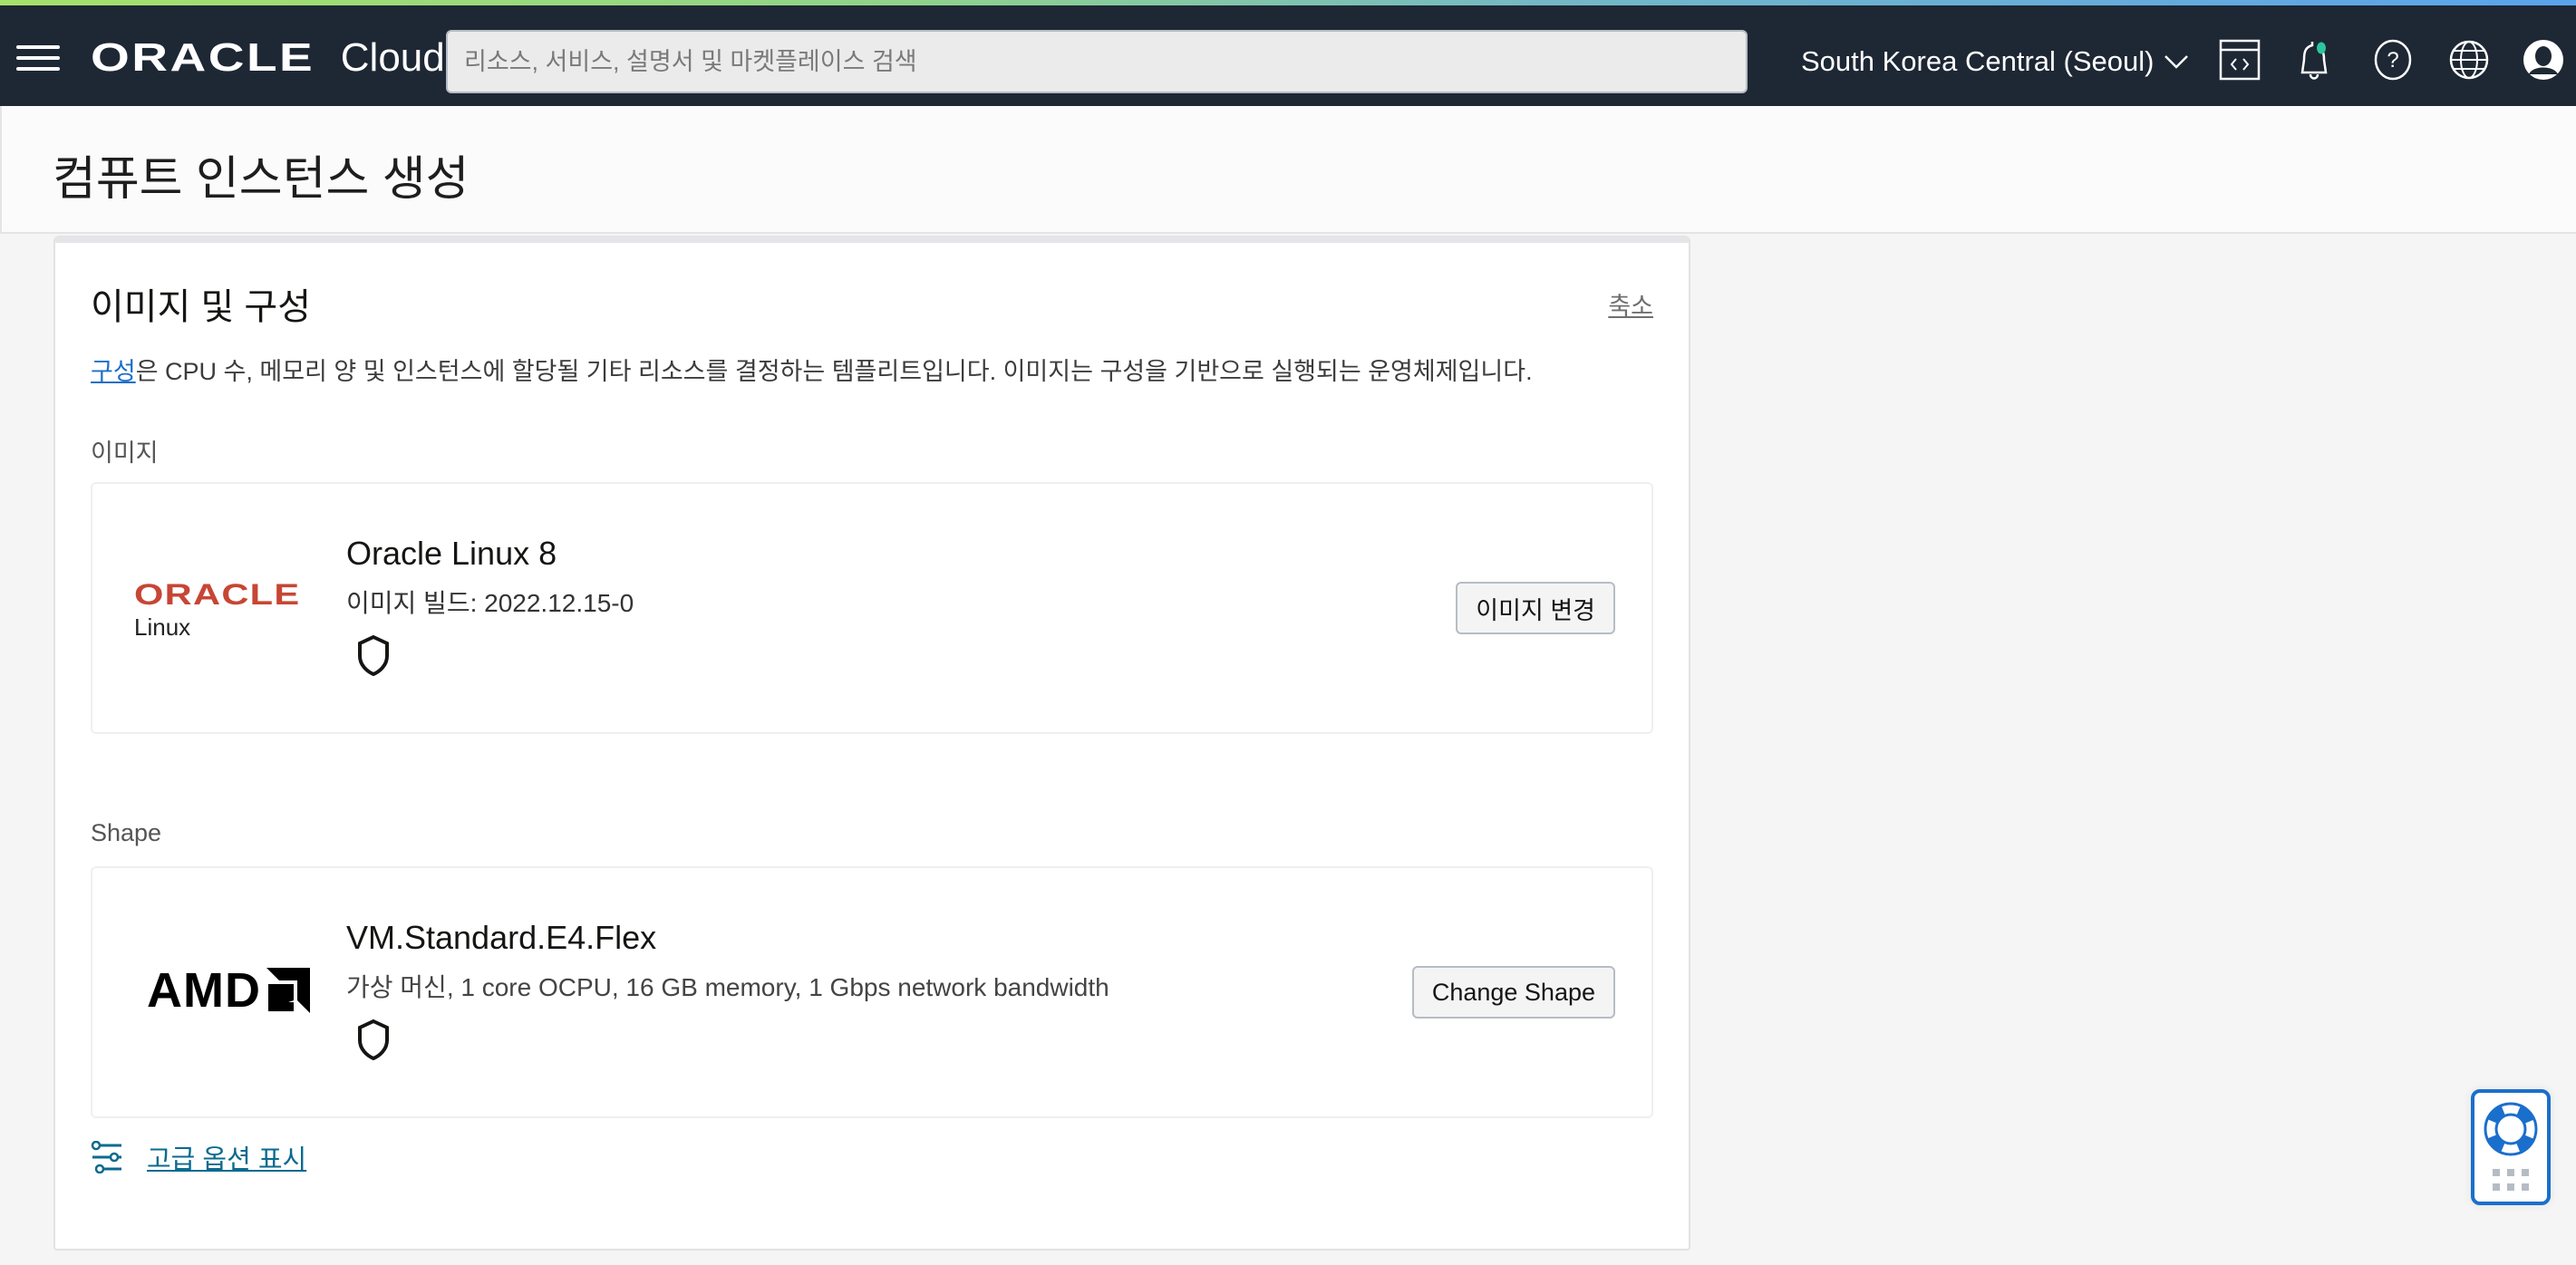 The image size is (2576, 1265). I want to click on amd-logo: AMD, so click(228, 990).